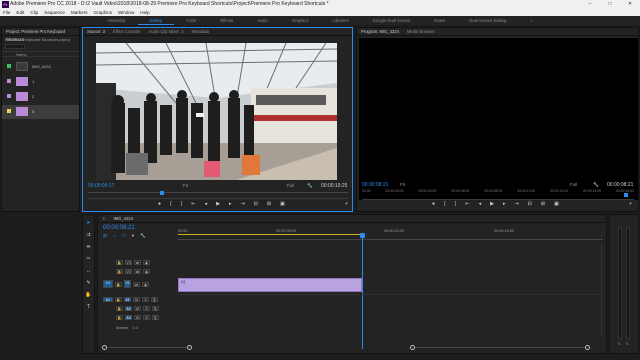 Image resolution: width=640 pixels, height=360 pixels. What do you see at coordinates (124, 236) in the screenshot?
I see `linked-selection-icon: ⊂` at bounding box center [124, 236].